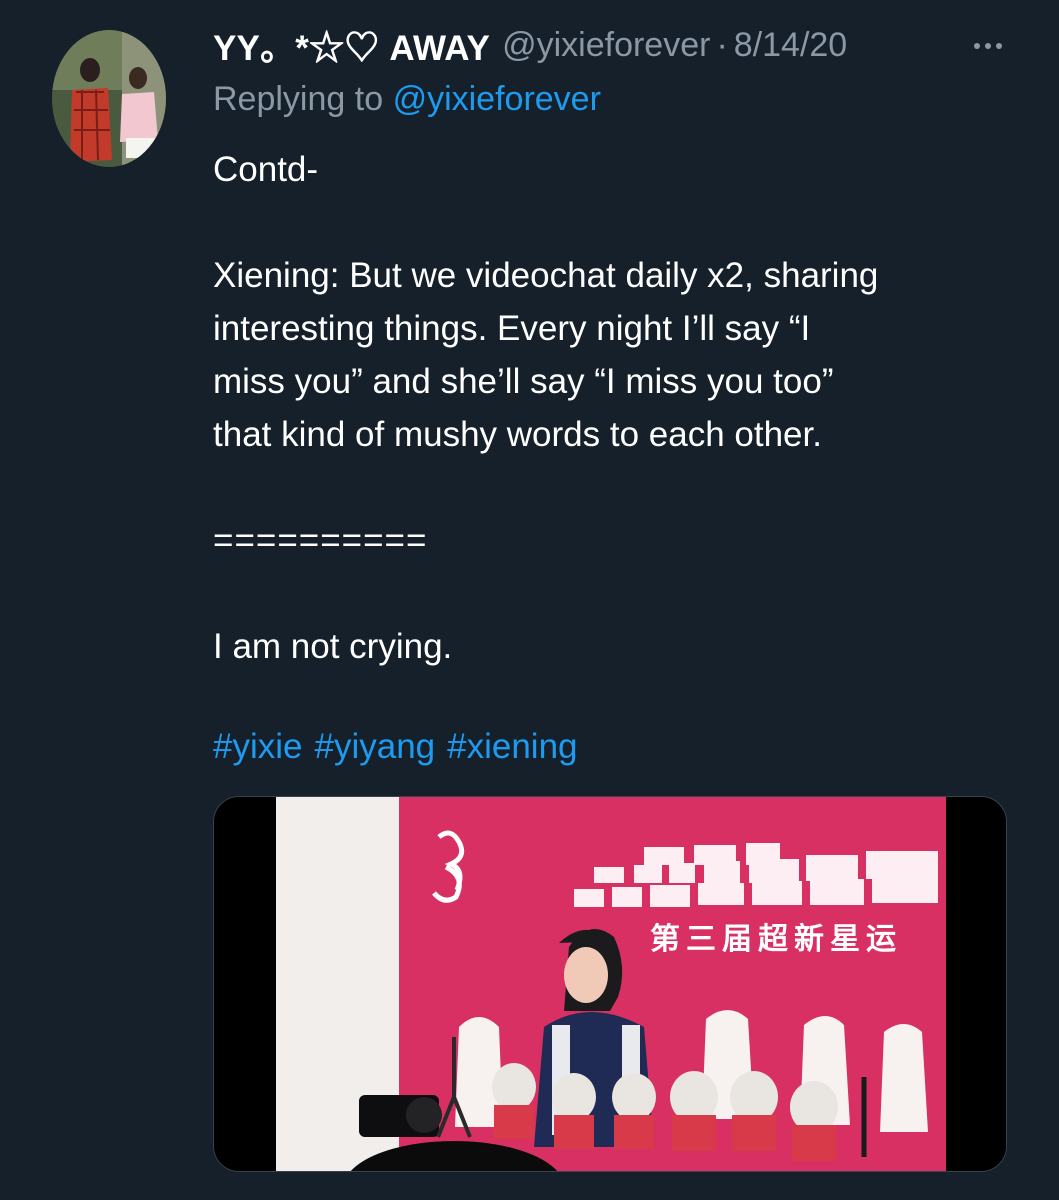 The height and width of the screenshot is (1200, 1059). Describe the element at coordinates (497, 99) in the screenshot. I see `replying-to-mention: @yixieforever` at that location.